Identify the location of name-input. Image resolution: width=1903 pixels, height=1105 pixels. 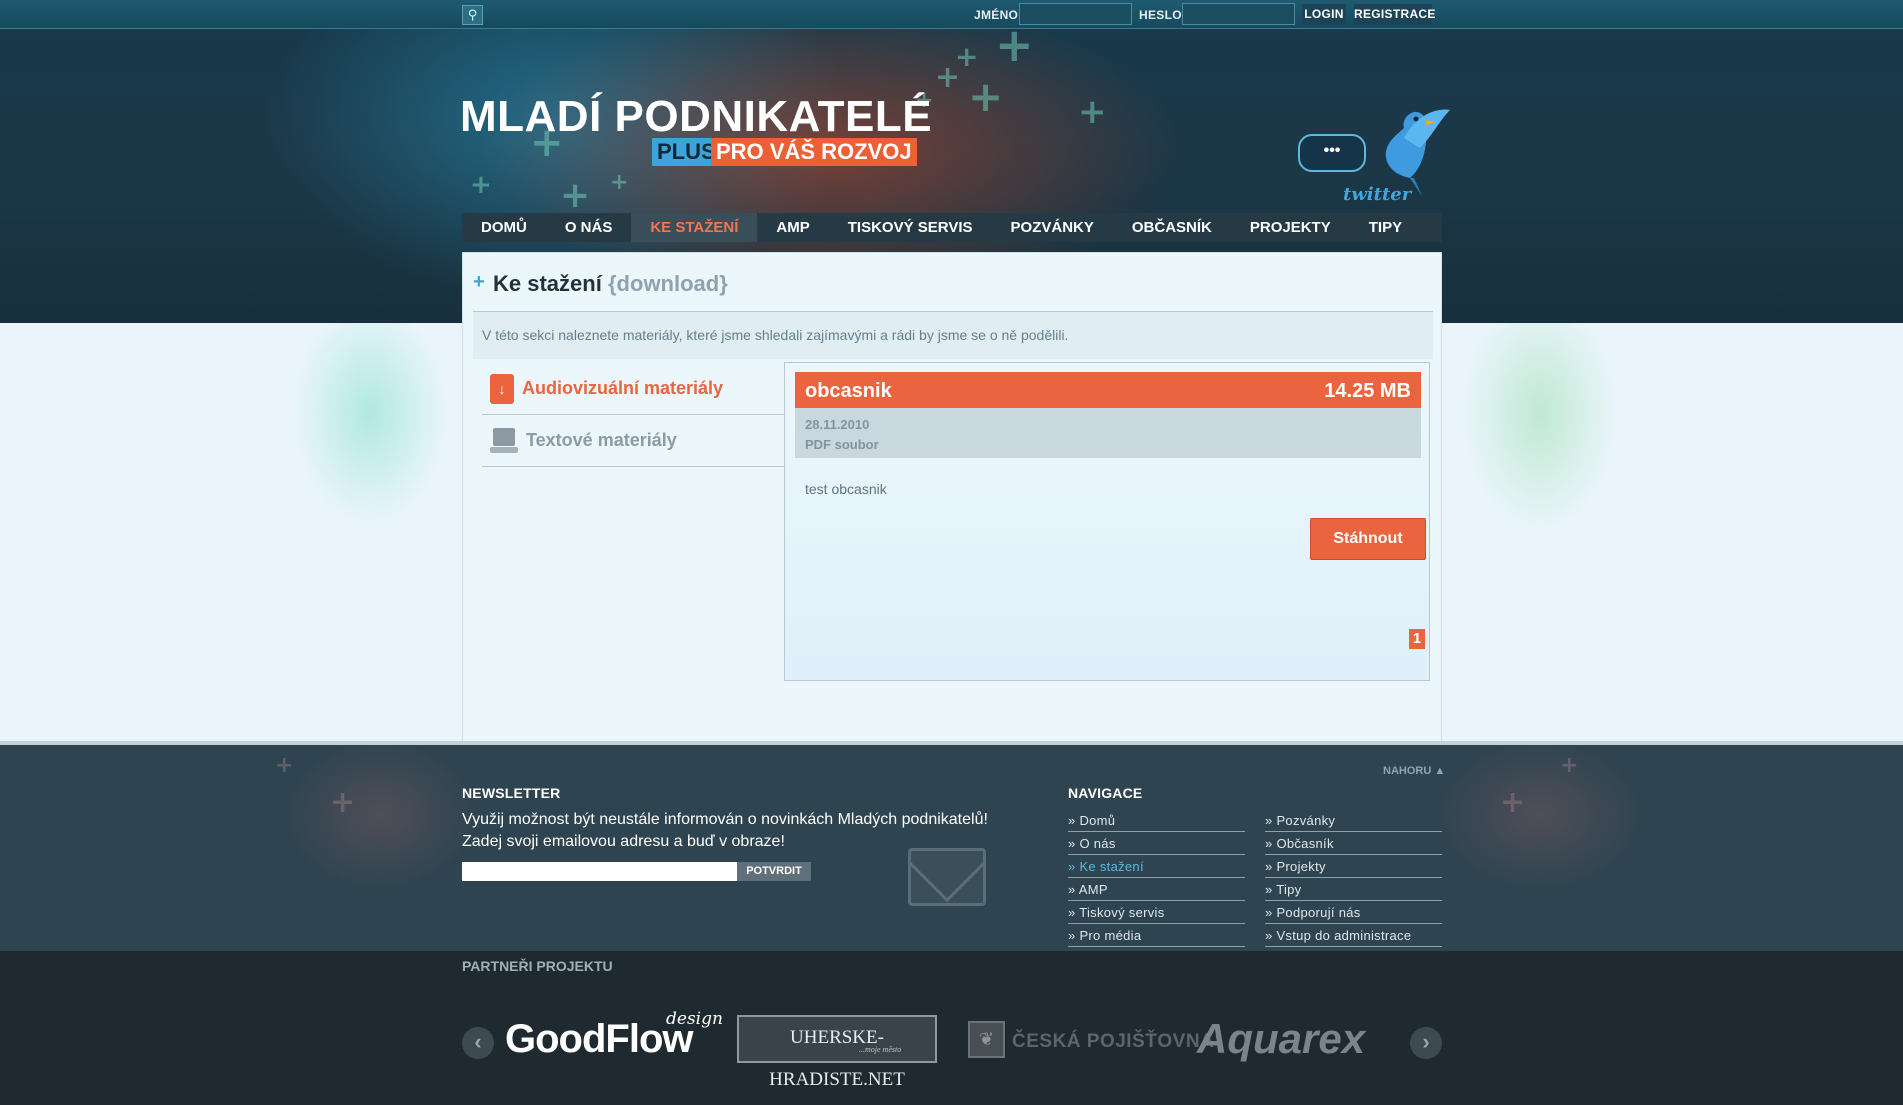
(1075, 14).